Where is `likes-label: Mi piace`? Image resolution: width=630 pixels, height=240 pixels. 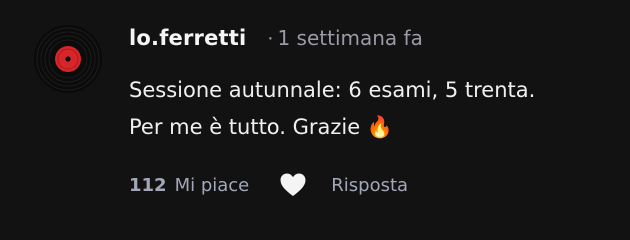
likes-label: Mi piace is located at coordinates (212, 185).